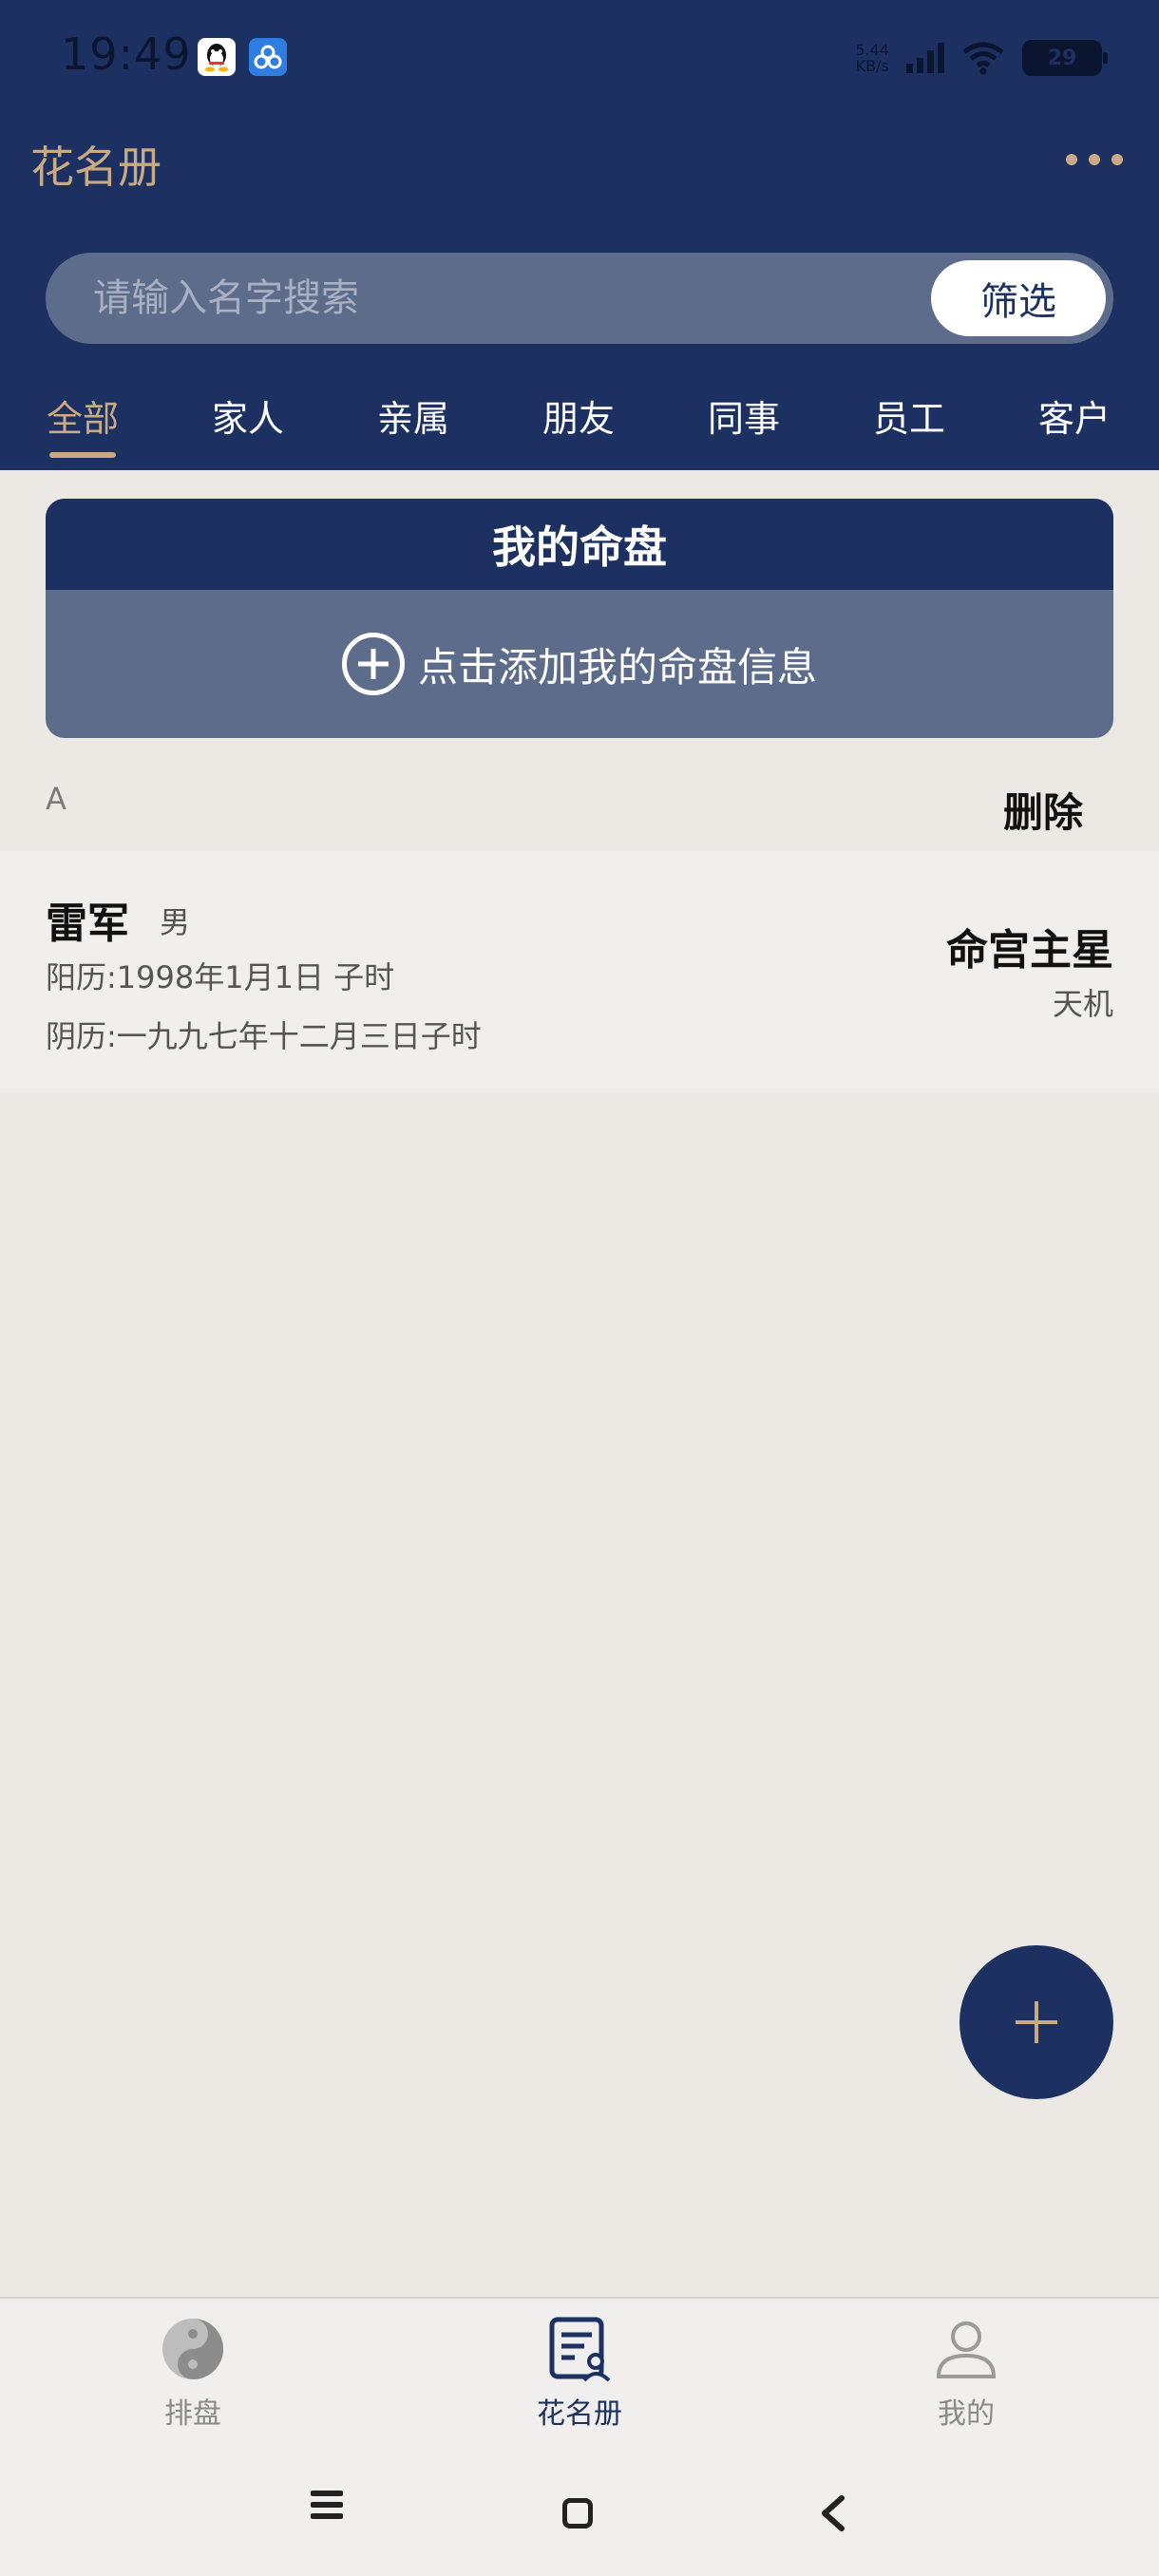  I want to click on tab-all: 全部, so click(83, 415).